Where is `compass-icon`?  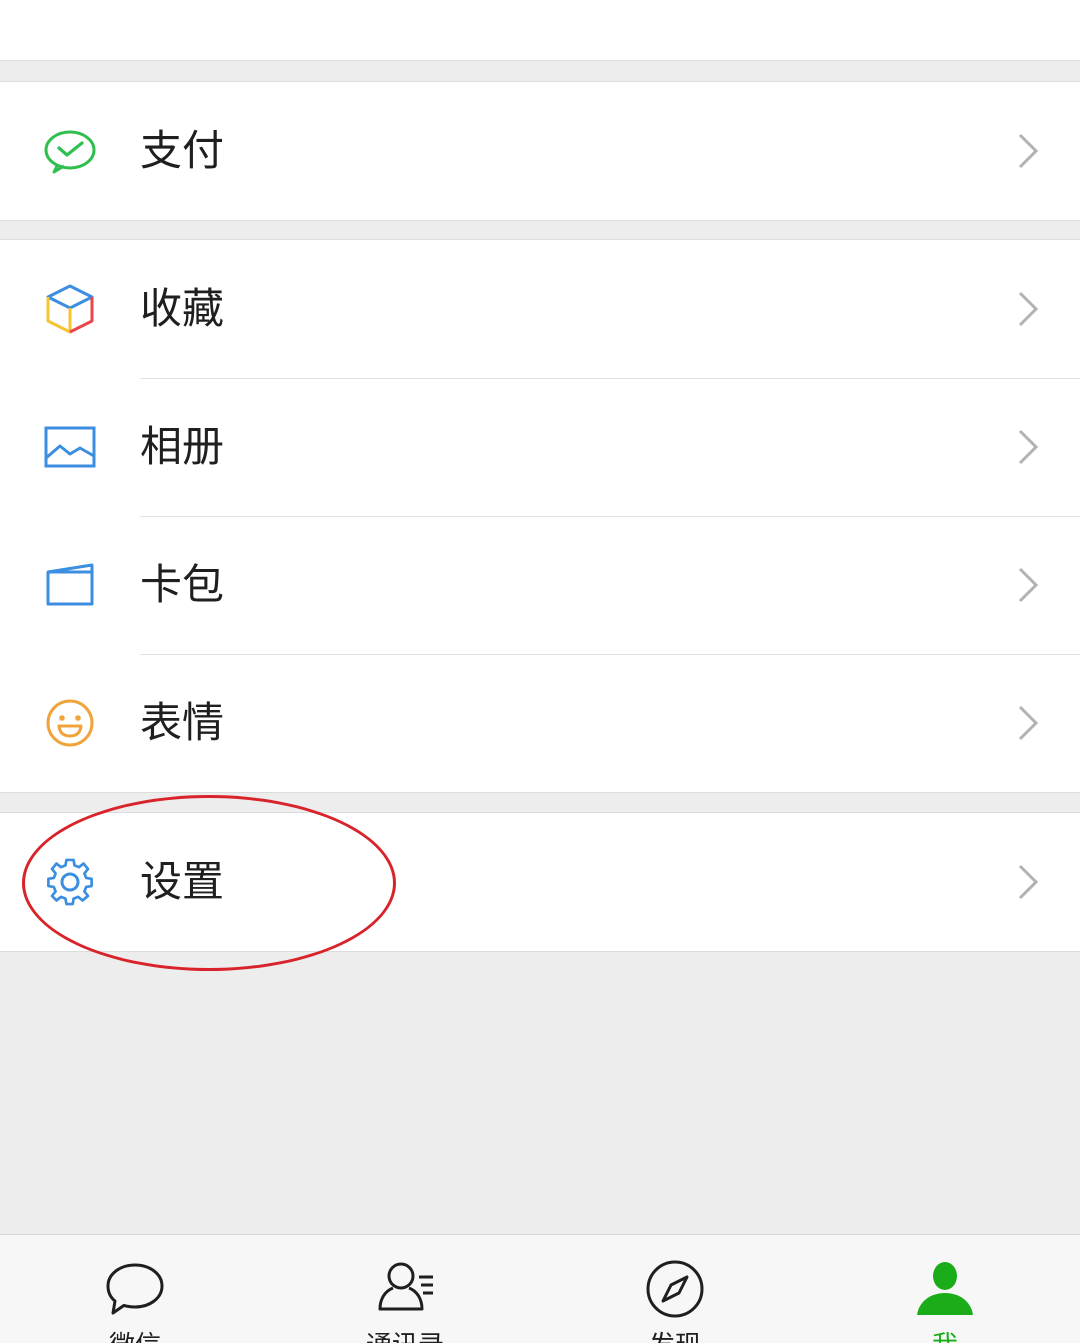
compass-icon is located at coordinates (675, 1289).